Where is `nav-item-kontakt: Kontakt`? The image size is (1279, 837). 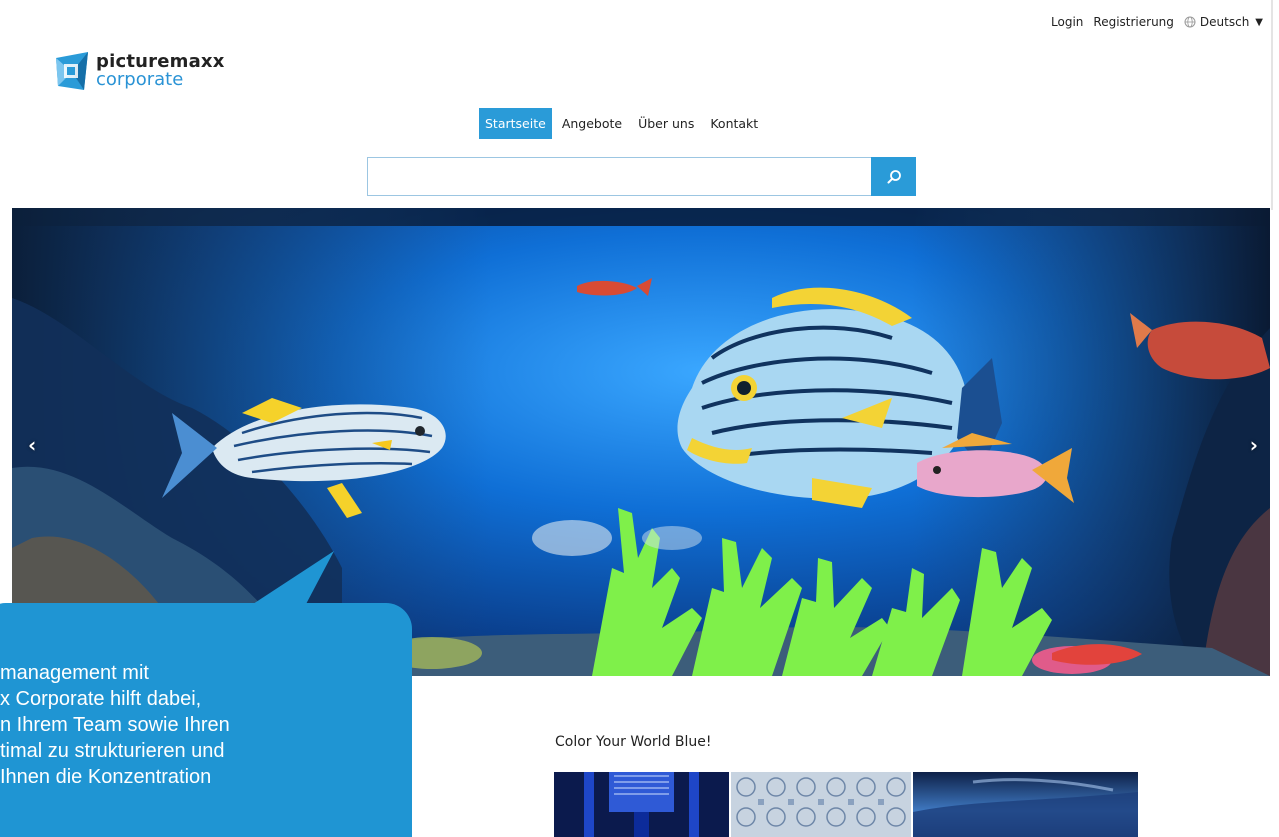
nav-item-kontakt: Kontakt is located at coordinates (734, 123).